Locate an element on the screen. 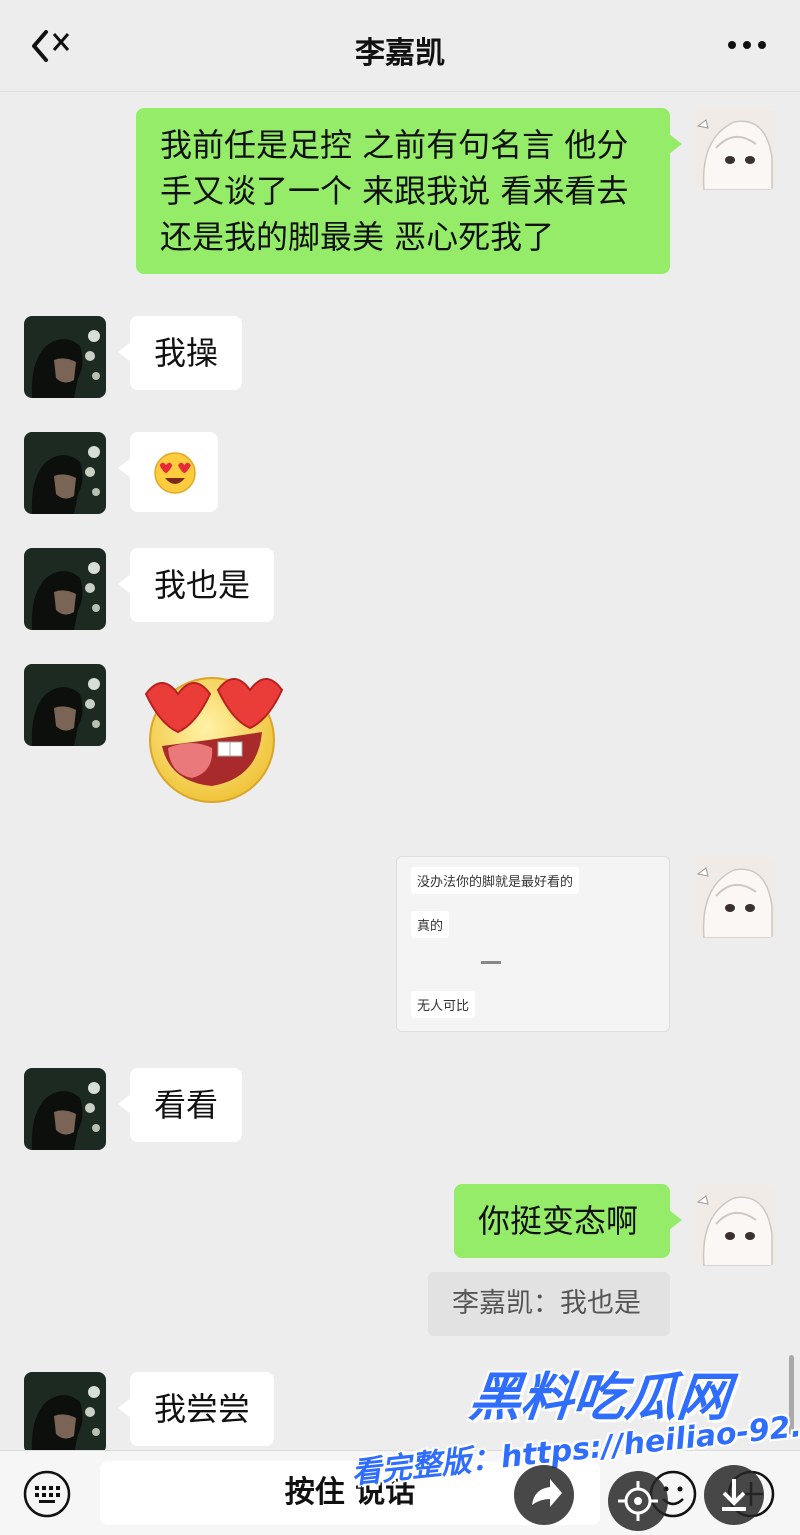  plus-icon is located at coordinates (751, 1494).